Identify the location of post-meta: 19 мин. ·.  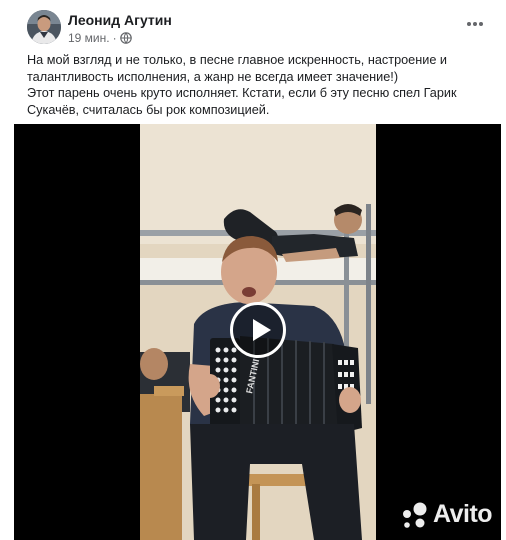
(100, 39).